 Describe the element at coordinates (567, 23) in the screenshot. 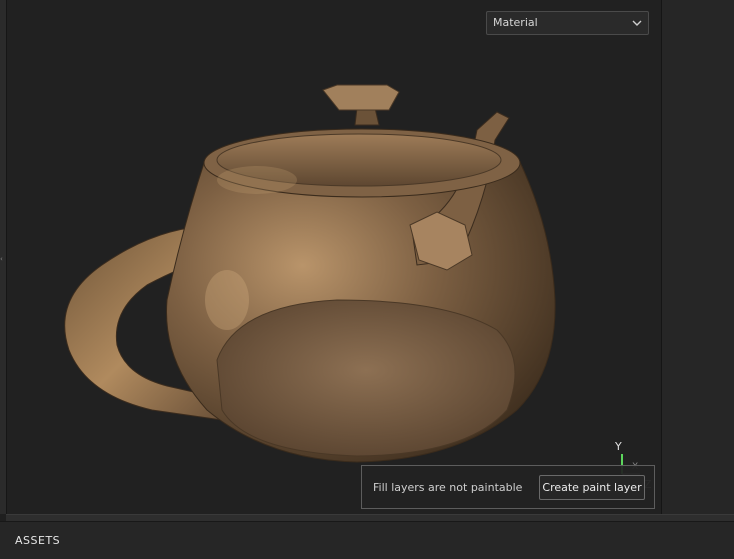

I see `shading-mode-select: Material` at that location.